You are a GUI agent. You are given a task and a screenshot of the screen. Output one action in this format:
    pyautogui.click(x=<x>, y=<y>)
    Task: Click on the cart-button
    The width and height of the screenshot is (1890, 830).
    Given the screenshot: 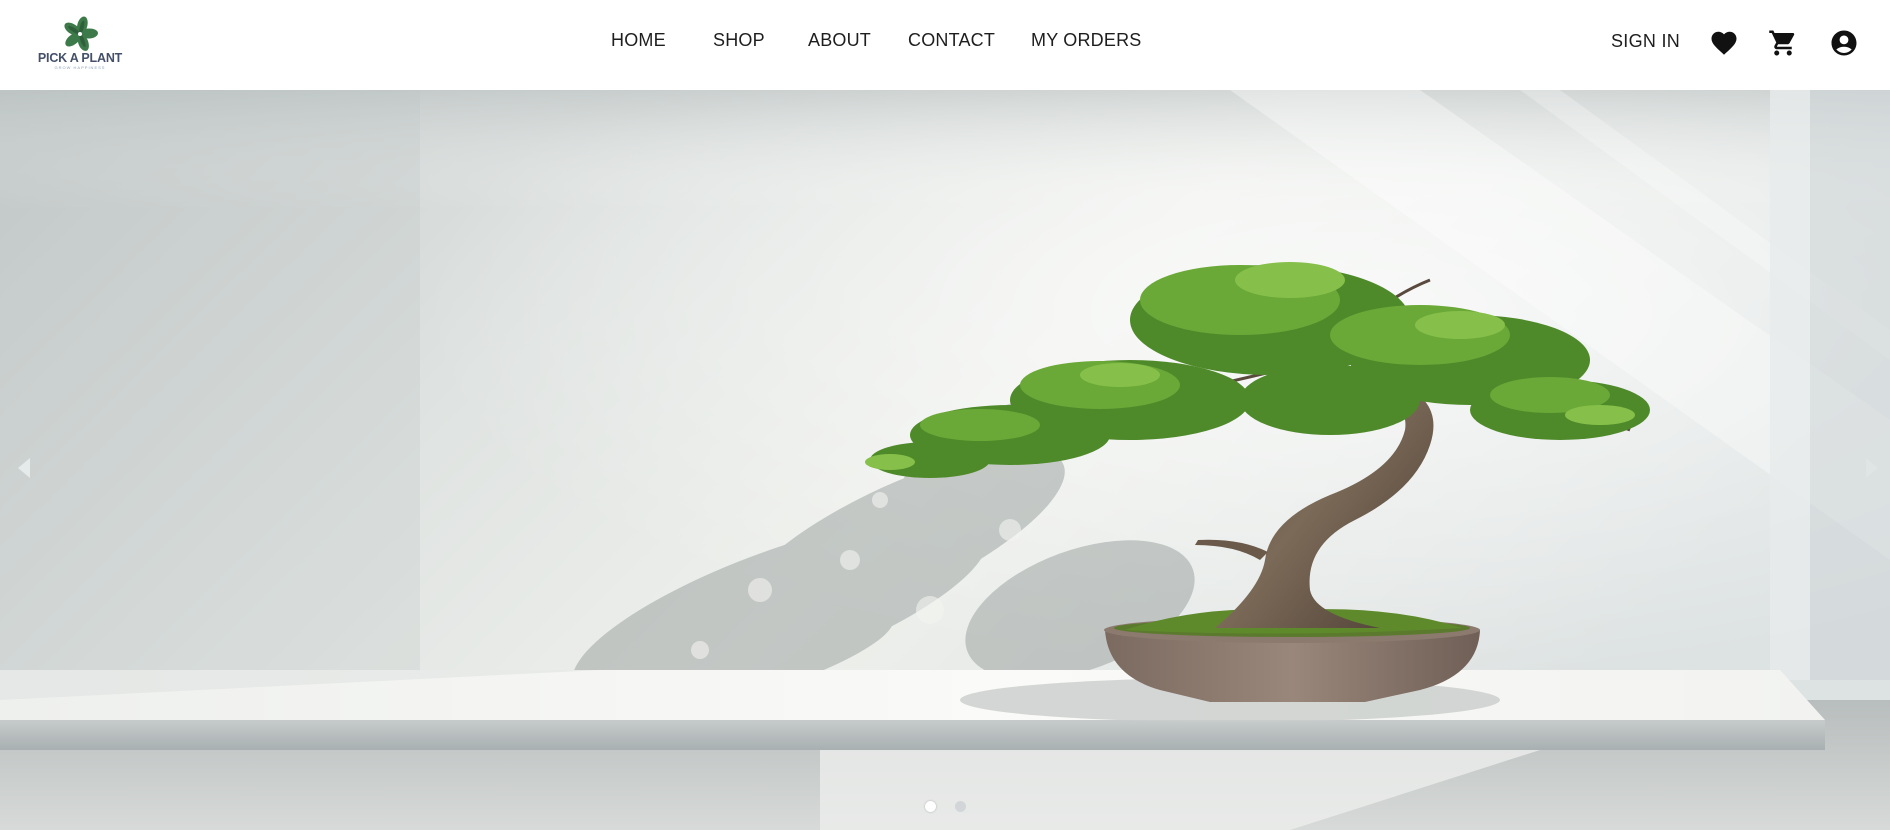 What is the action you would take?
    pyautogui.click(x=1783, y=43)
    